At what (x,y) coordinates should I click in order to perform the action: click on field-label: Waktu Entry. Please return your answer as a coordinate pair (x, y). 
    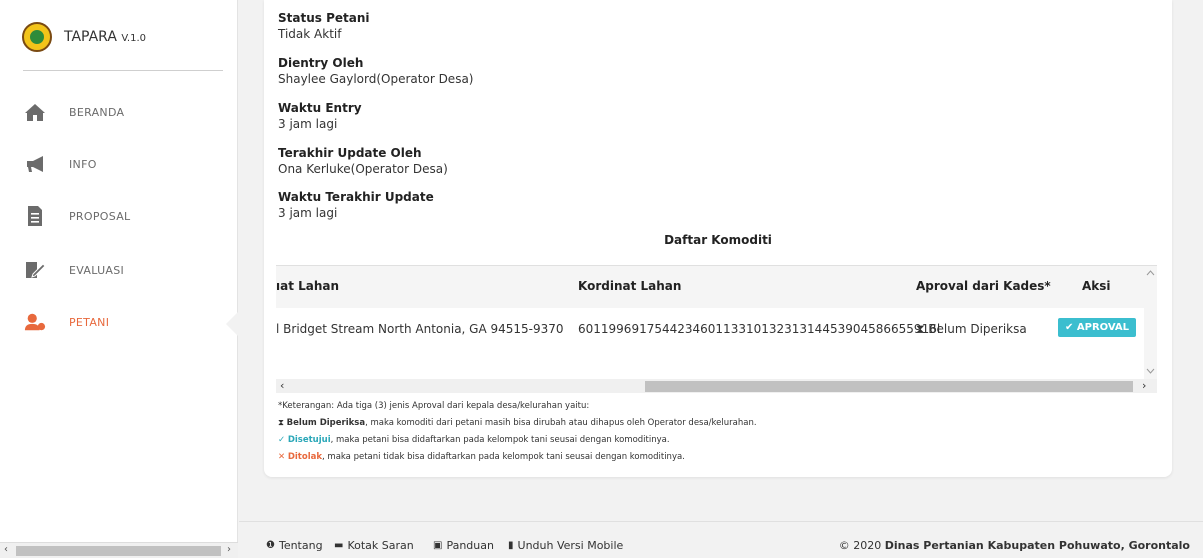
    Looking at the image, I should click on (320, 108).